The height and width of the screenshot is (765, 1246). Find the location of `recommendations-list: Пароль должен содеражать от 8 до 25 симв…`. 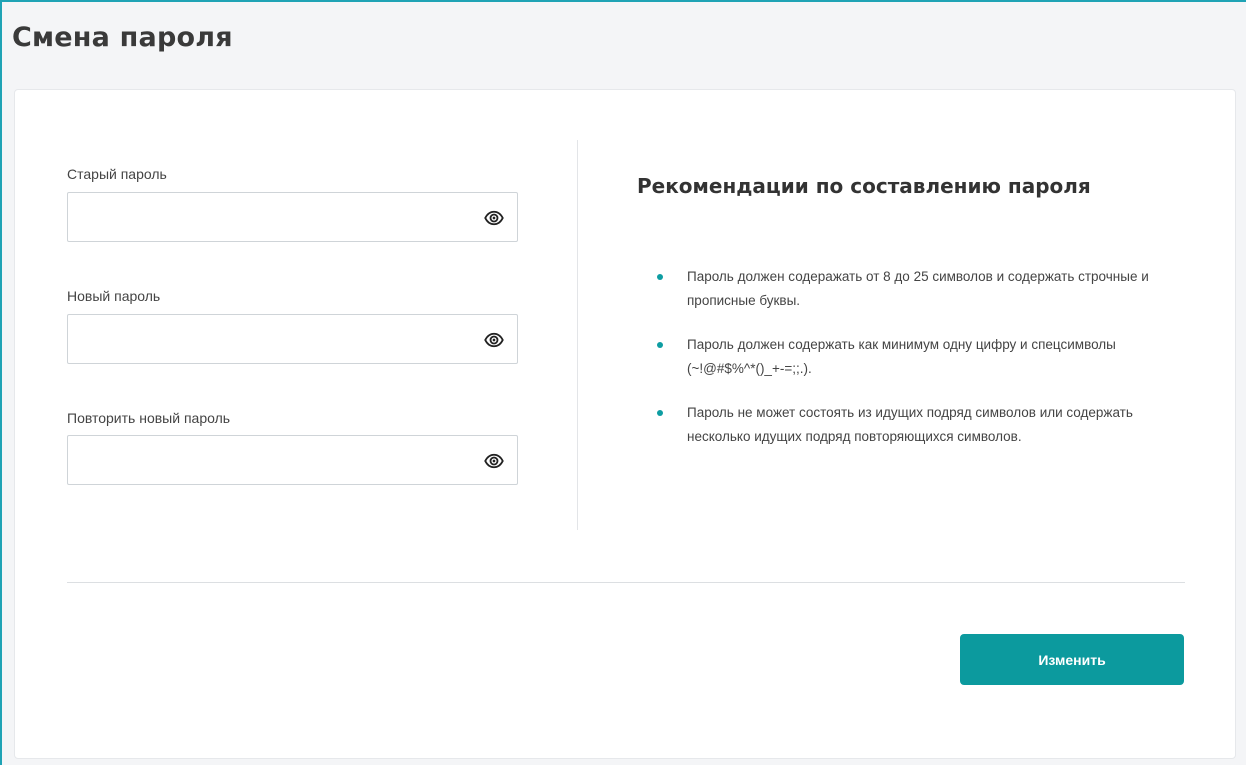

recommendations-list: Пароль должен содеражать от 8 до 25 симв… is located at coordinates (917, 367).